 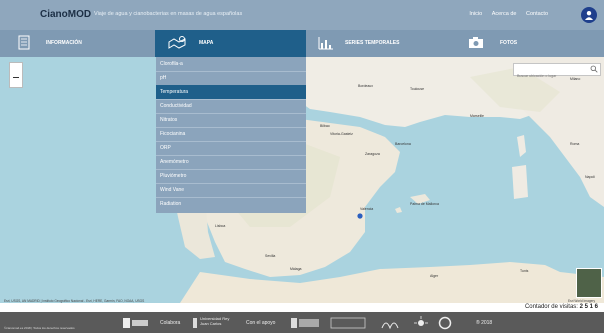 I want to click on map-icon, so click(x=177, y=42).